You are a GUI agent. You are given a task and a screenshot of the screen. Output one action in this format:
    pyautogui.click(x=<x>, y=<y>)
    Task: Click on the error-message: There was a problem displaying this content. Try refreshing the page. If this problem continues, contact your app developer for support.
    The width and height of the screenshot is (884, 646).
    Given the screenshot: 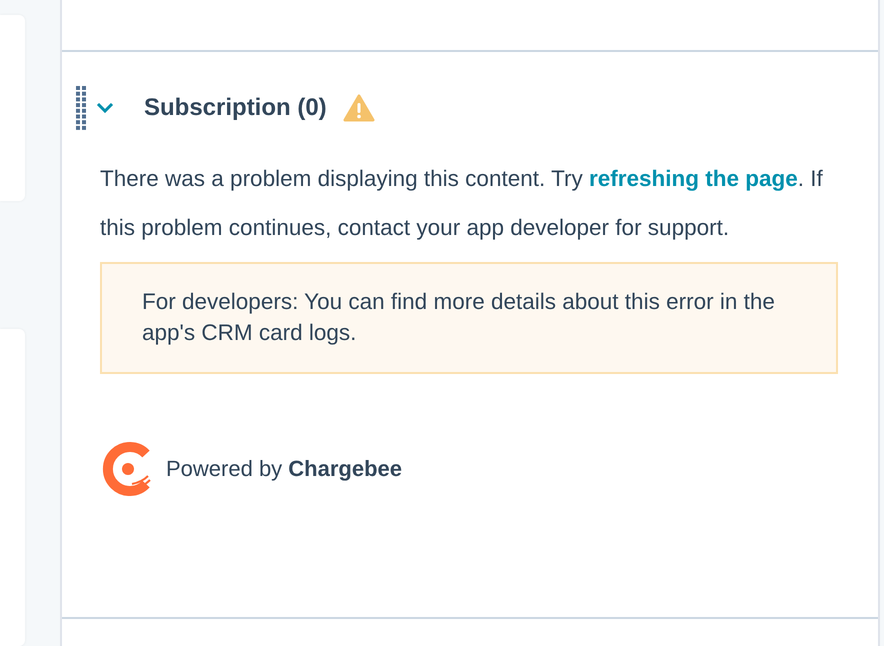 What is the action you would take?
    pyautogui.click(x=462, y=203)
    